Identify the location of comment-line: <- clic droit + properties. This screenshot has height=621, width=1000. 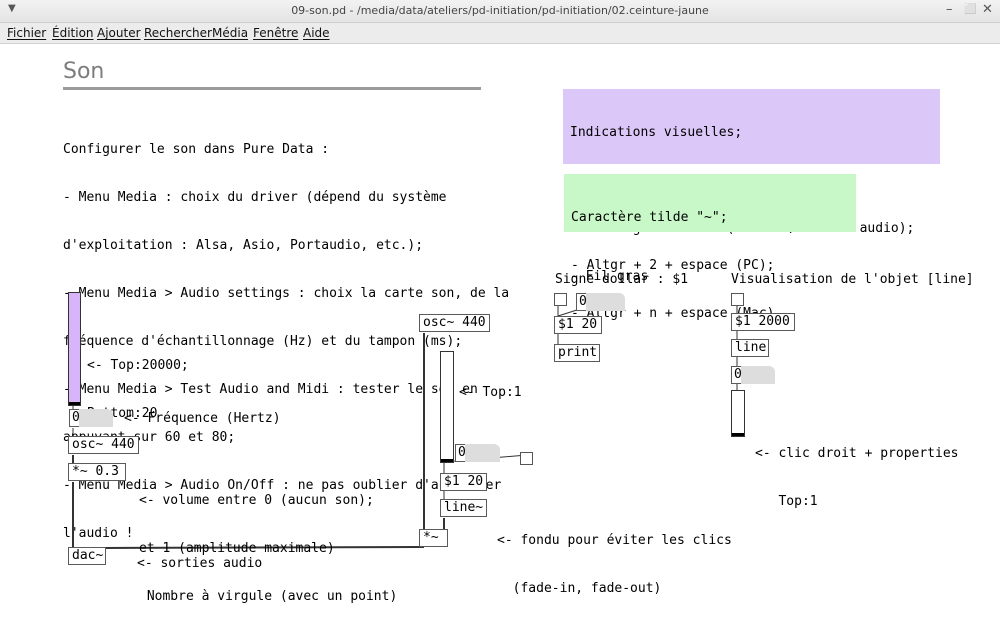
(857, 453).